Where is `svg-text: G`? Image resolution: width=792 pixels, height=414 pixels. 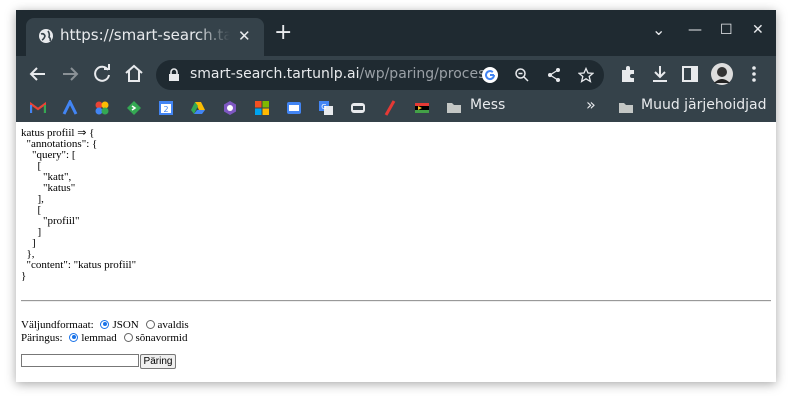 svg-text: G is located at coordinates (323, 107).